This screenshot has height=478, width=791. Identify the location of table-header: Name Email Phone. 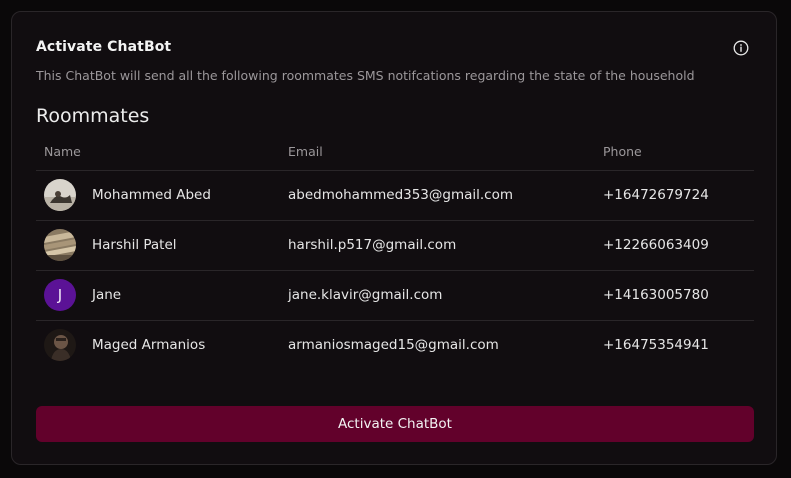
(395, 155).